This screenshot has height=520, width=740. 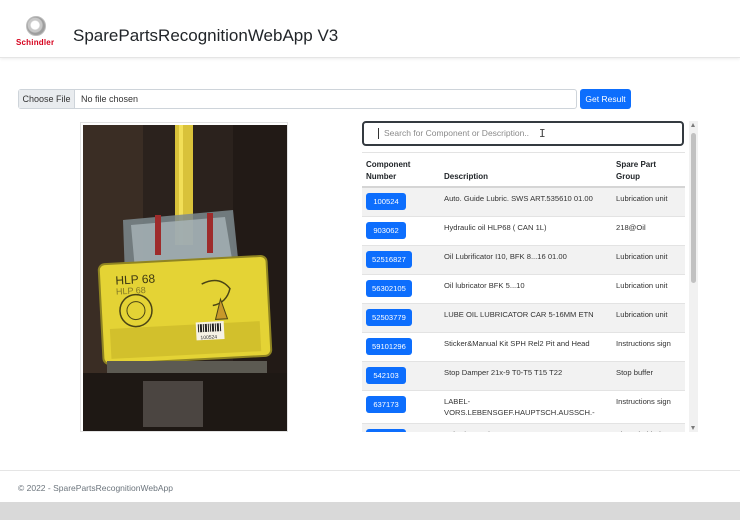 What do you see at coordinates (389, 317) in the screenshot?
I see `component-number-button: 52503779` at bounding box center [389, 317].